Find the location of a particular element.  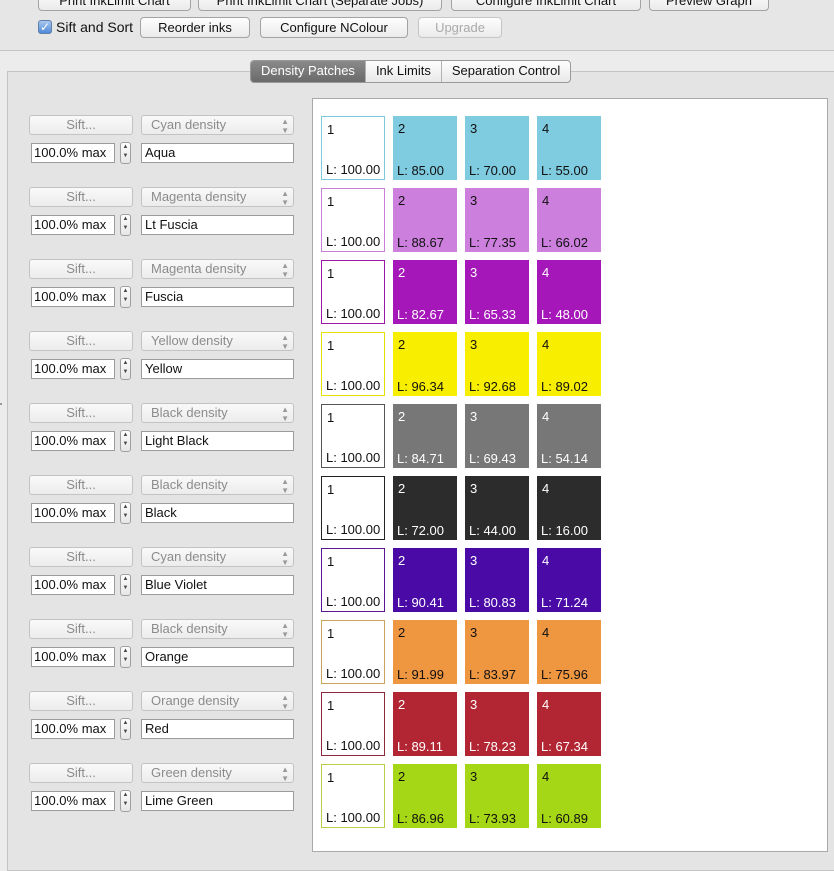

reorder-inks-button: Reorder inks is located at coordinates (195, 27).